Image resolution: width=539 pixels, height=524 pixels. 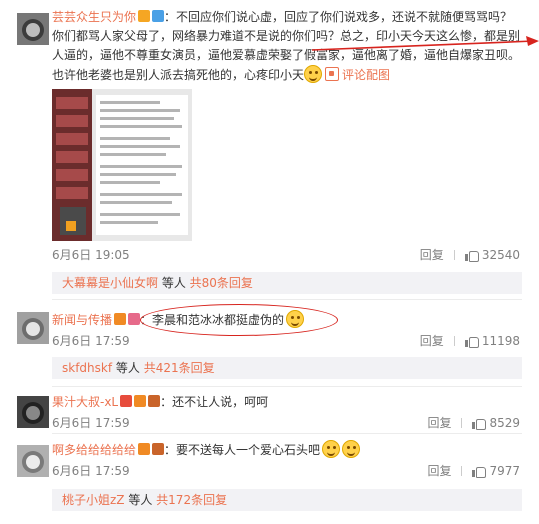 I want to click on reply-summary: 桃子小姐zZ 等人 共172条回复, so click(x=287, y=500).